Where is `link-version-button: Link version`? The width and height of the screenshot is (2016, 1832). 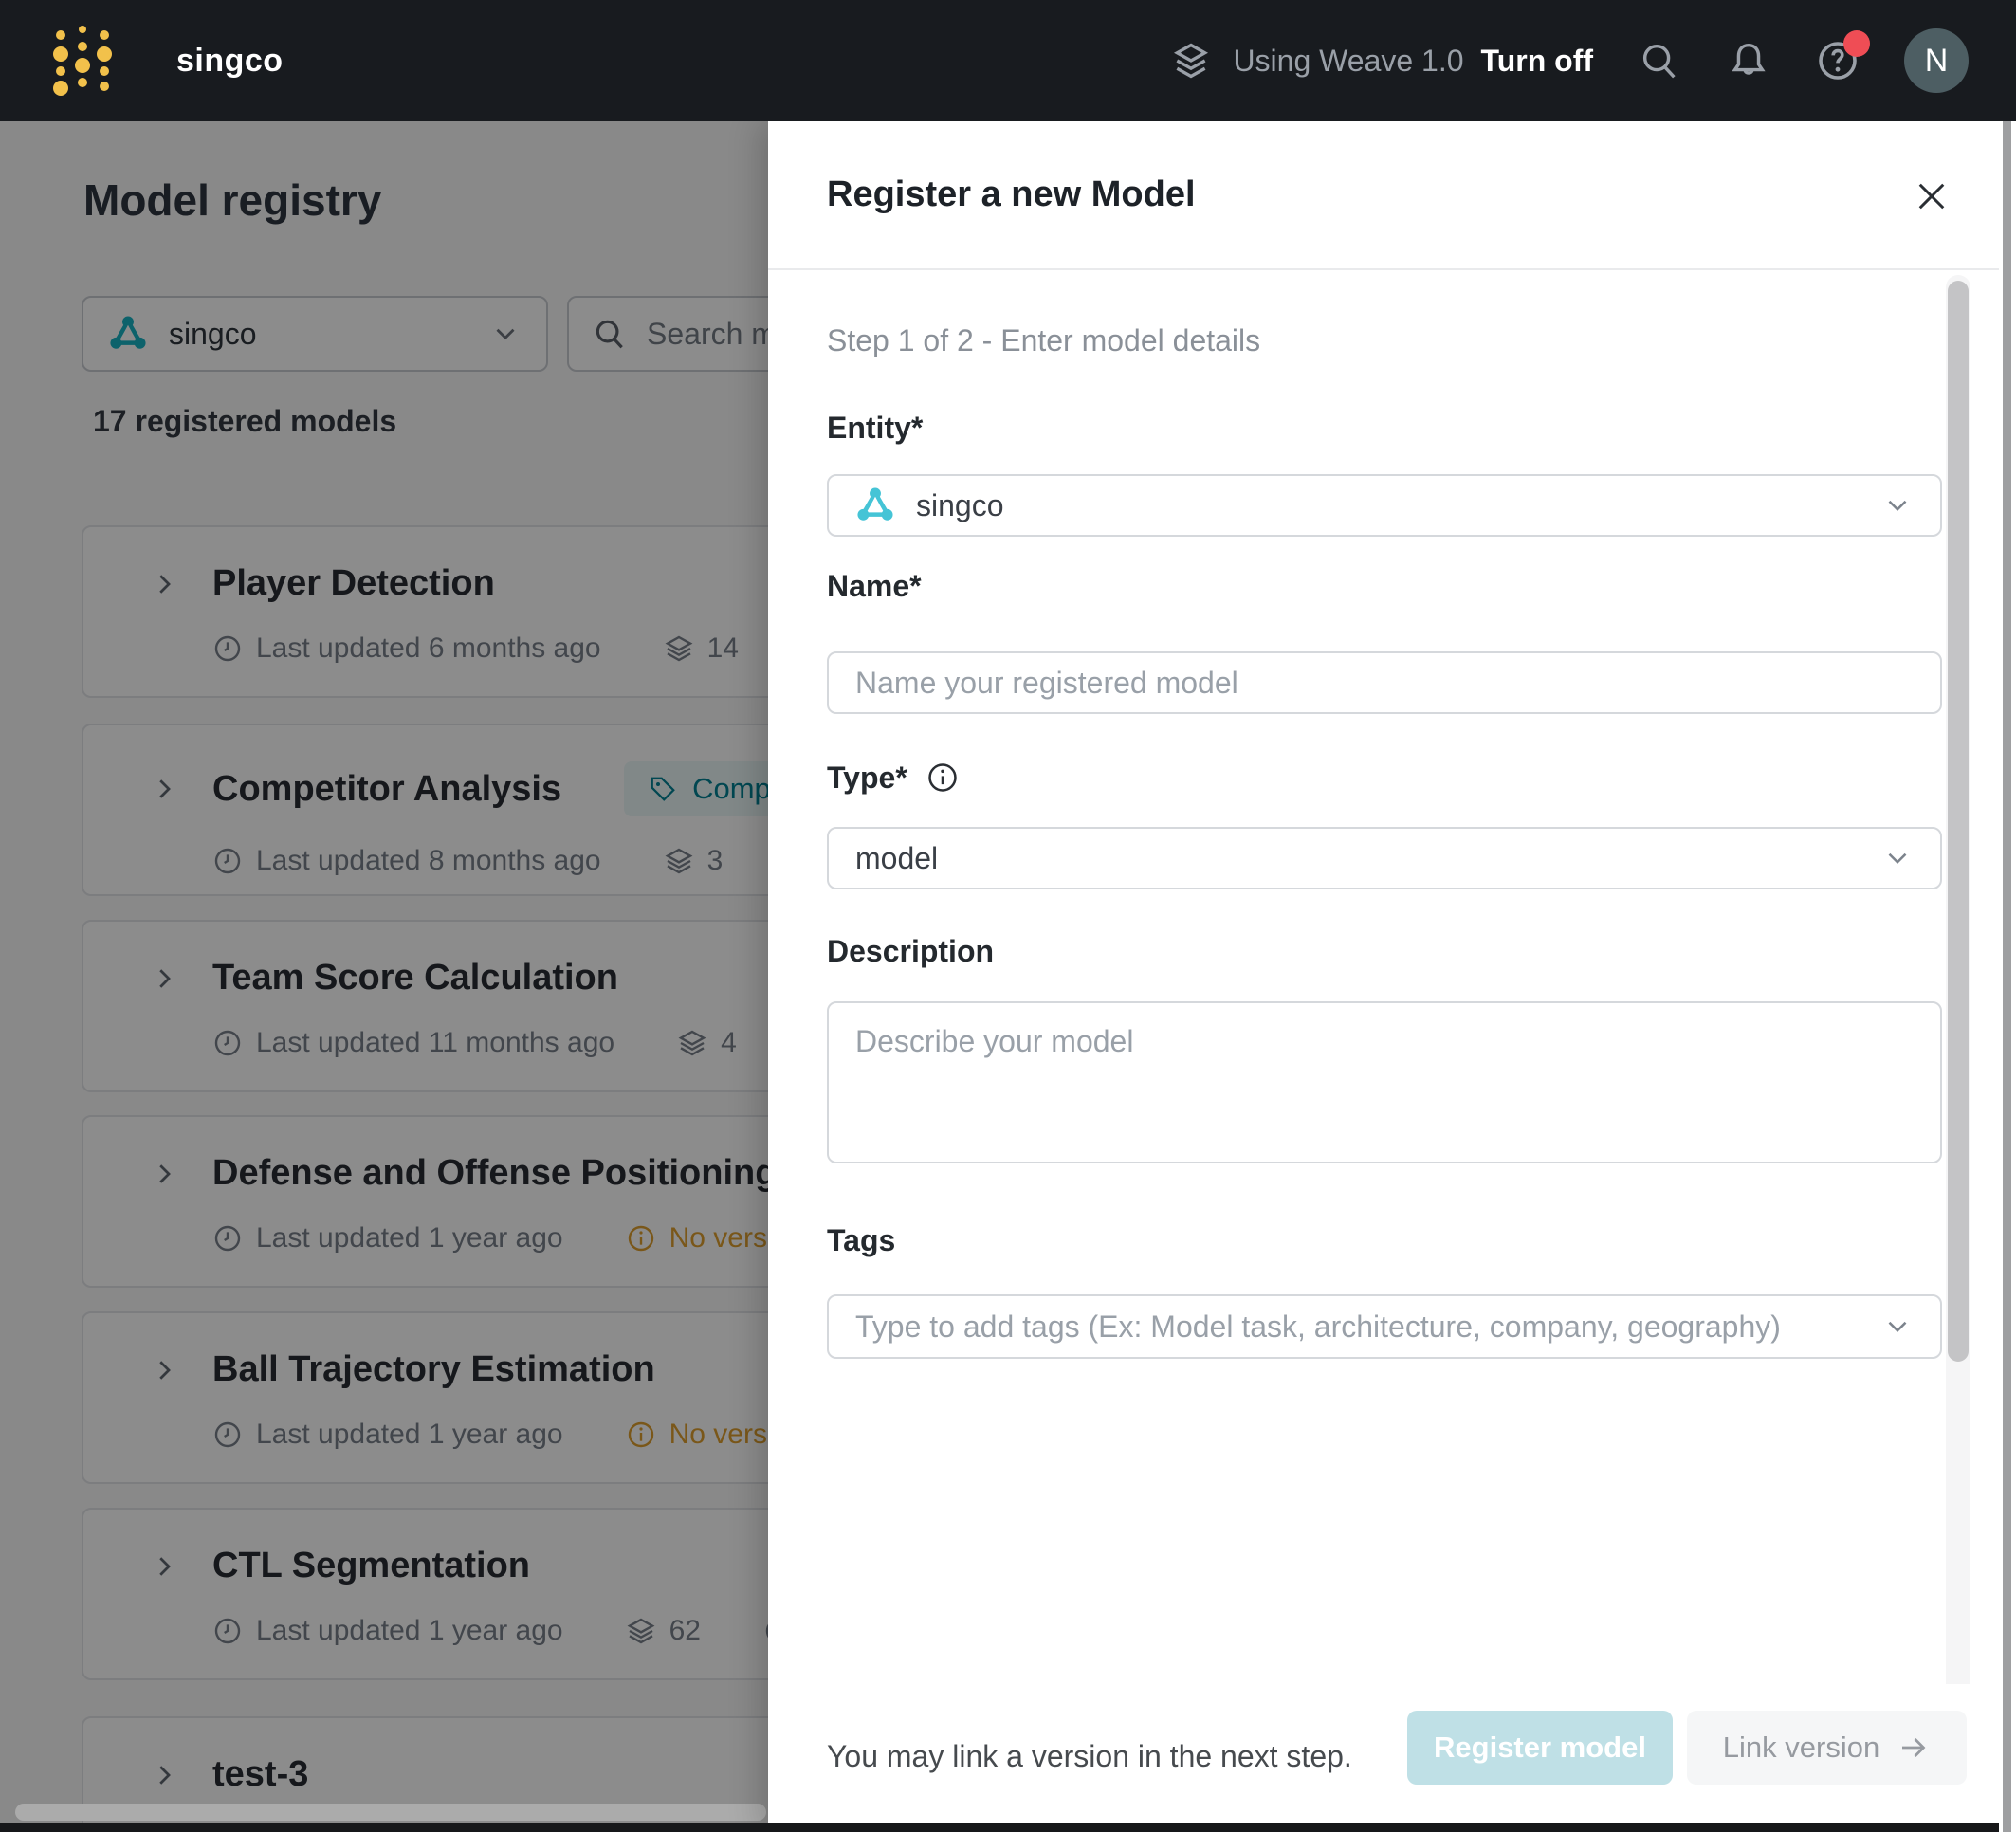 link-version-button: Link version is located at coordinates (1827, 1748).